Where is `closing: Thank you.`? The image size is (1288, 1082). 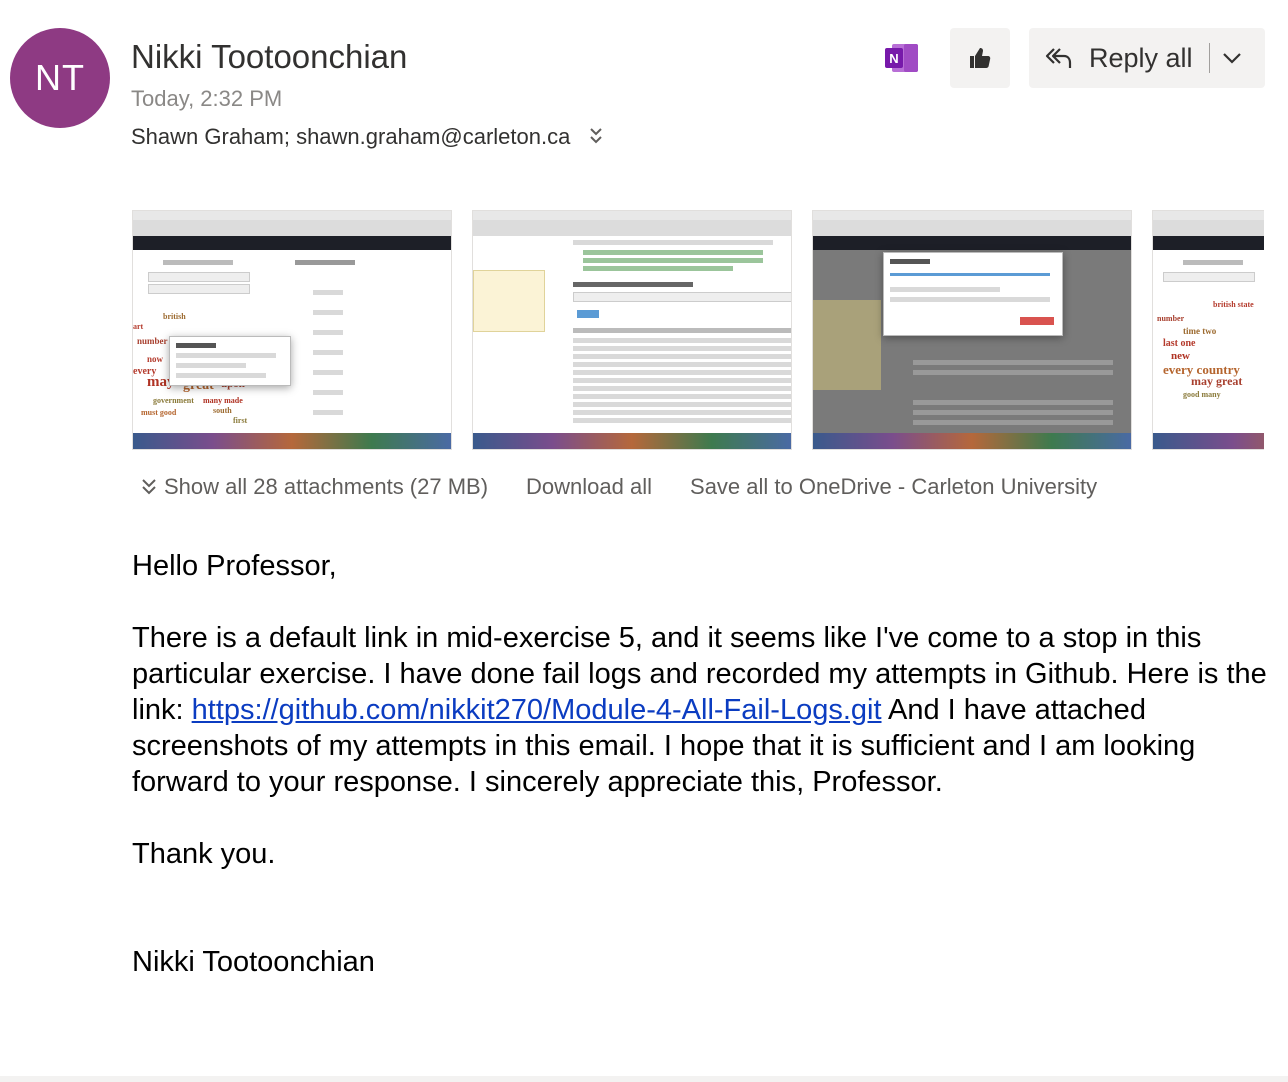
closing: Thank you. is located at coordinates (204, 854).